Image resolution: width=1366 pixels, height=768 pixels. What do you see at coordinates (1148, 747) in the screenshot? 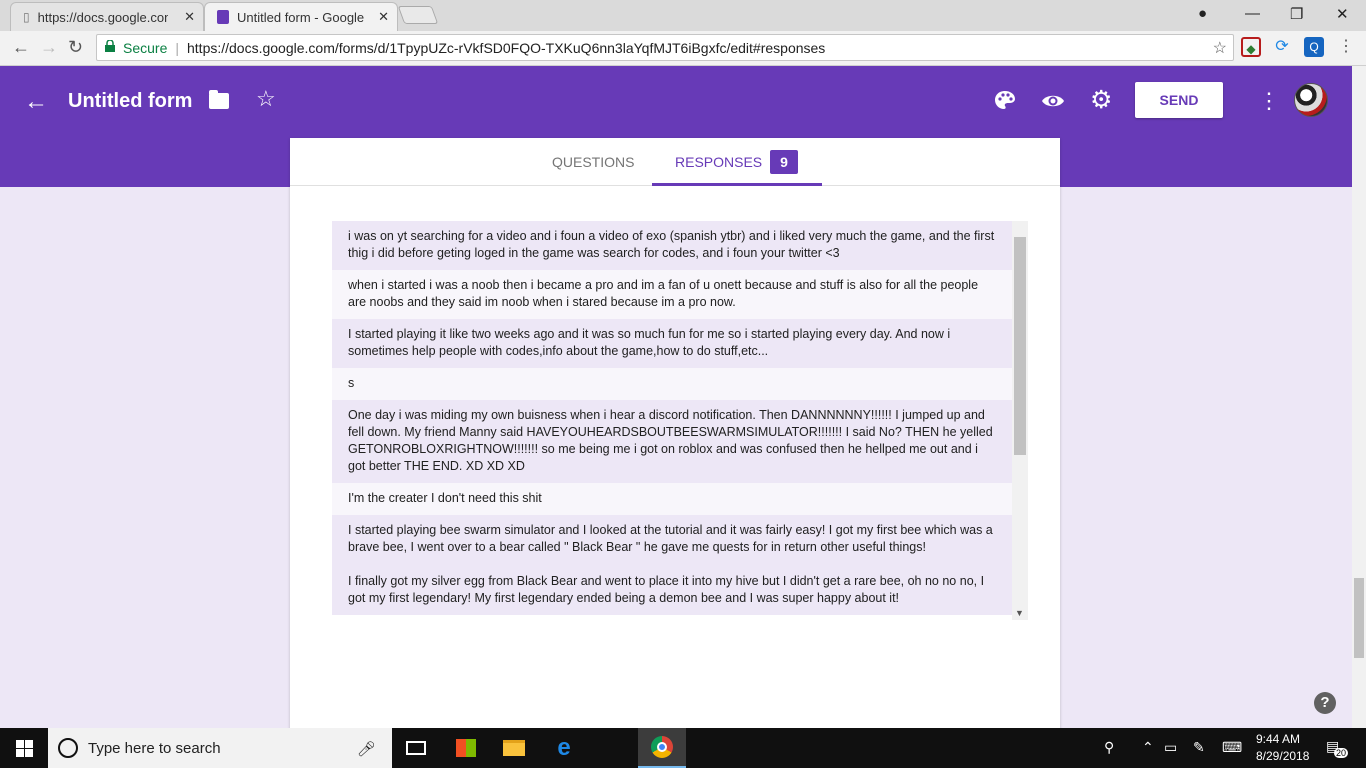
I see `show-hidden-icons-icon: ⌃` at bounding box center [1148, 747].